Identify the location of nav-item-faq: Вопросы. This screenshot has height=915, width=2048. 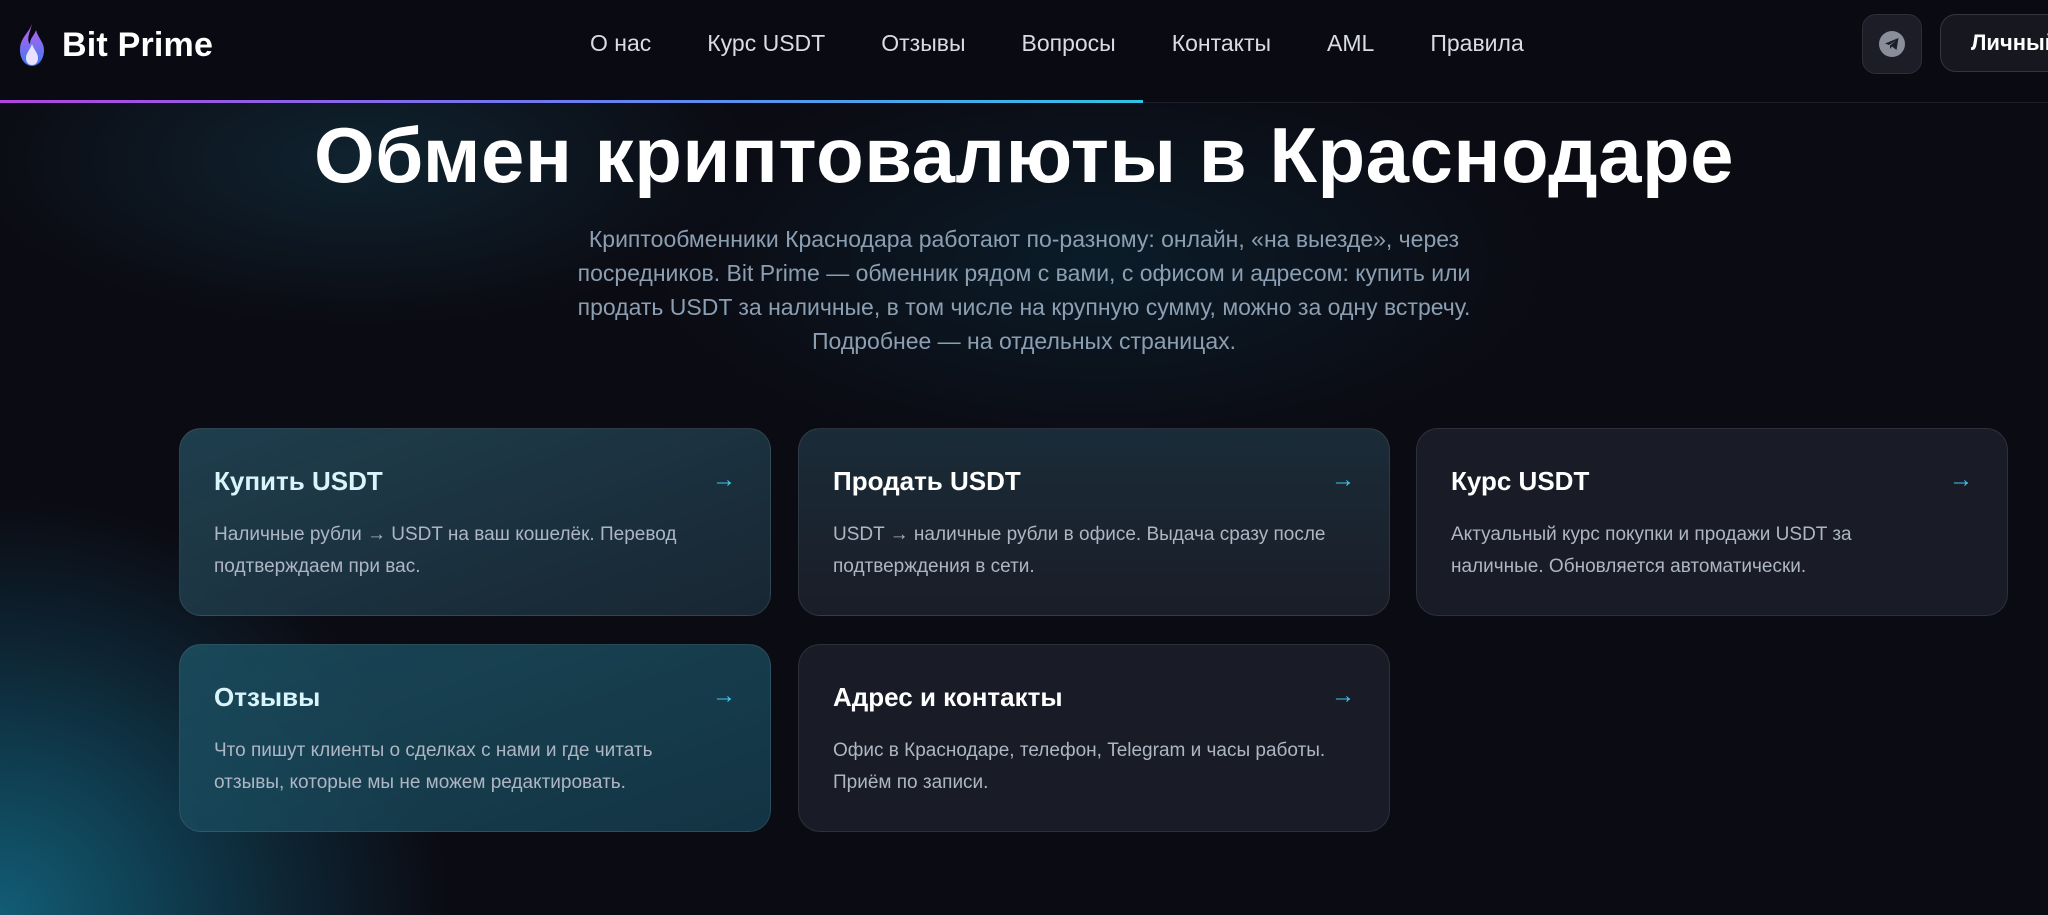
(1068, 43).